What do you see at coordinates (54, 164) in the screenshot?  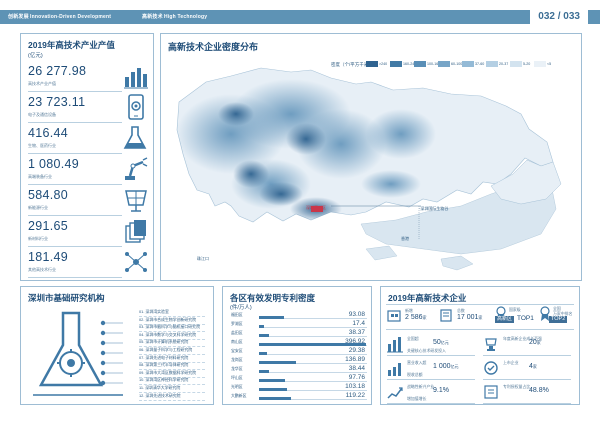 I see `output-value: 1 080.49` at bounding box center [54, 164].